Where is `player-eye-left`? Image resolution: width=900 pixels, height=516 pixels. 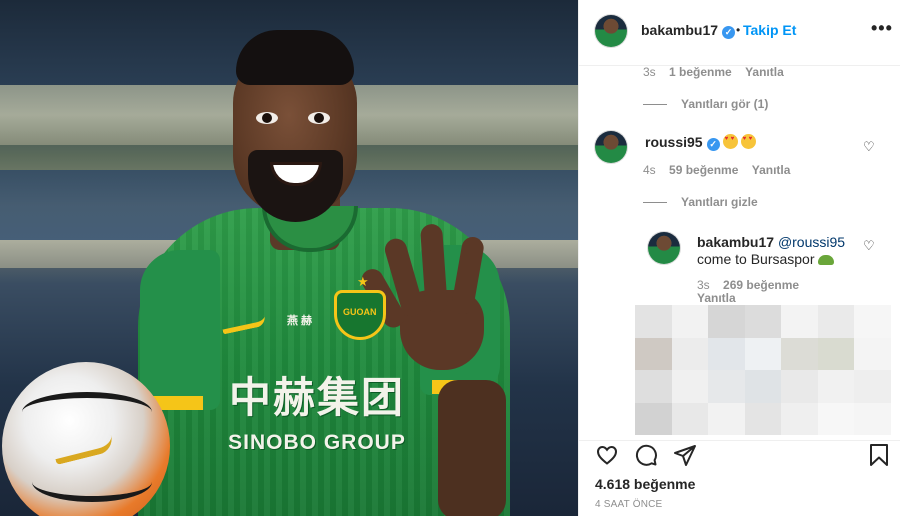
player-eye-left is located at coordinates (267, 118).